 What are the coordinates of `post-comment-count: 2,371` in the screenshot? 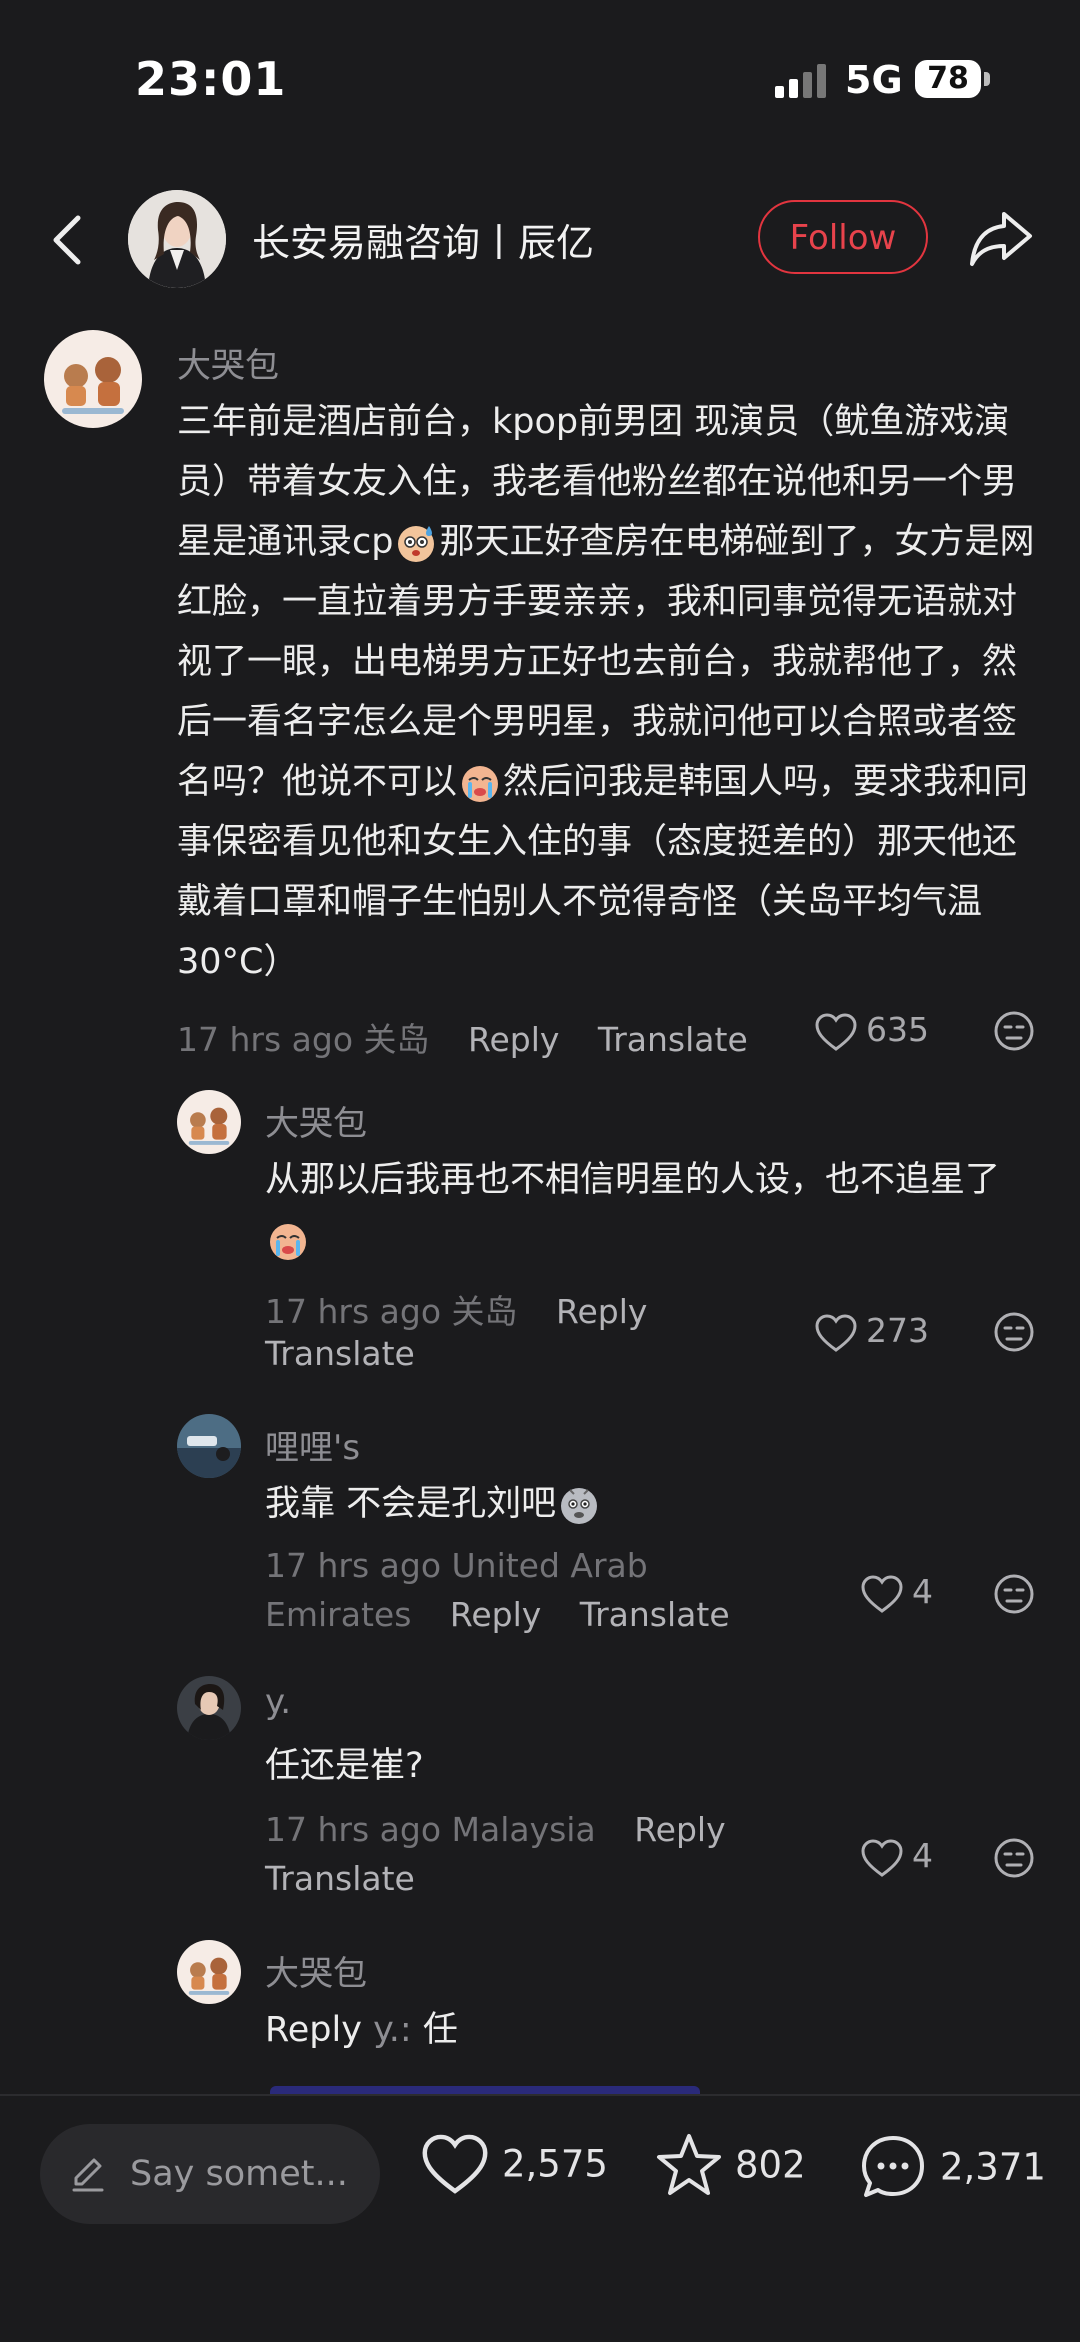 It's located at (993, 2167).